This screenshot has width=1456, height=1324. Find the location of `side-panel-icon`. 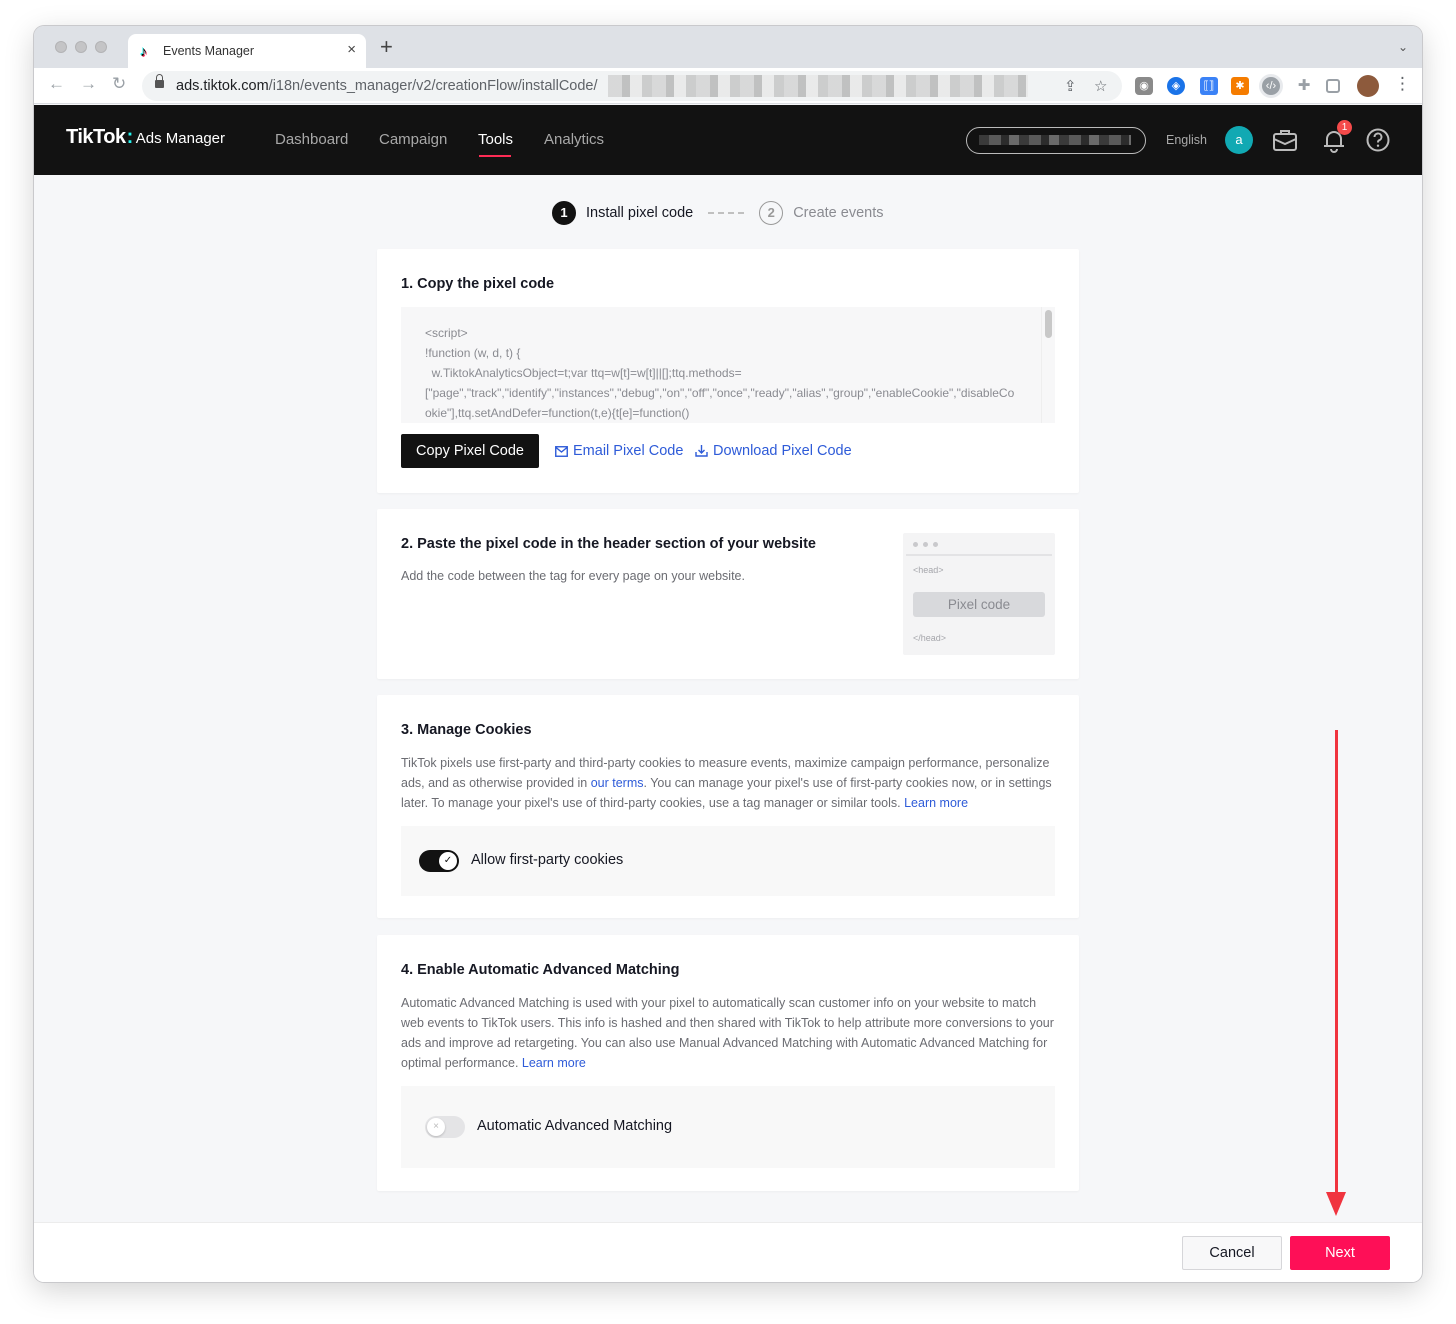

side-panel-icon is located at coordinates (1333, 86).